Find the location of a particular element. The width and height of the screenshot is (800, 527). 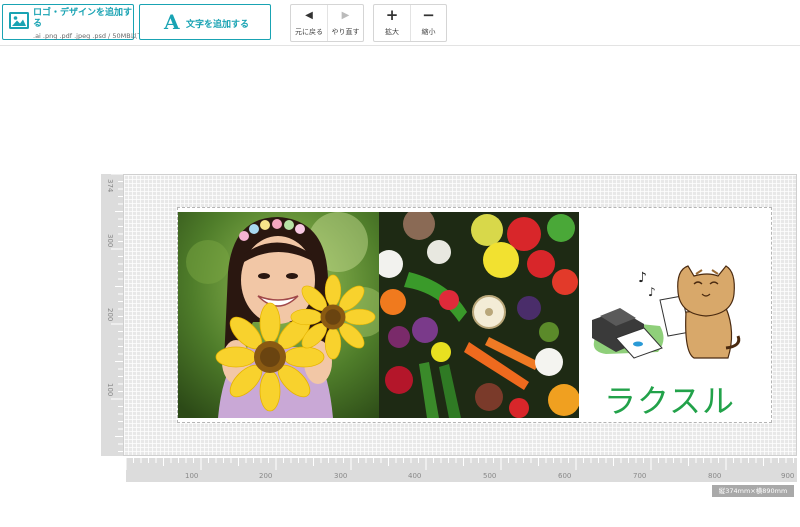

hruler-label: 400 is located at coordinates (415, 476).